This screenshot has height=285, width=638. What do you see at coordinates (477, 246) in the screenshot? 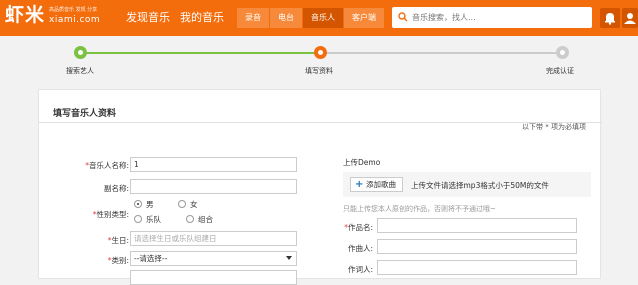
I see `composer-input` at bounding box center [477, 246].